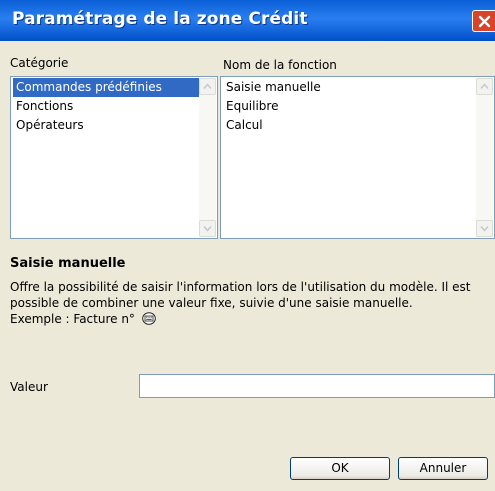 The height and width of the screenshot is (491, 495). I want to click on close-icon, so click(484, 21).